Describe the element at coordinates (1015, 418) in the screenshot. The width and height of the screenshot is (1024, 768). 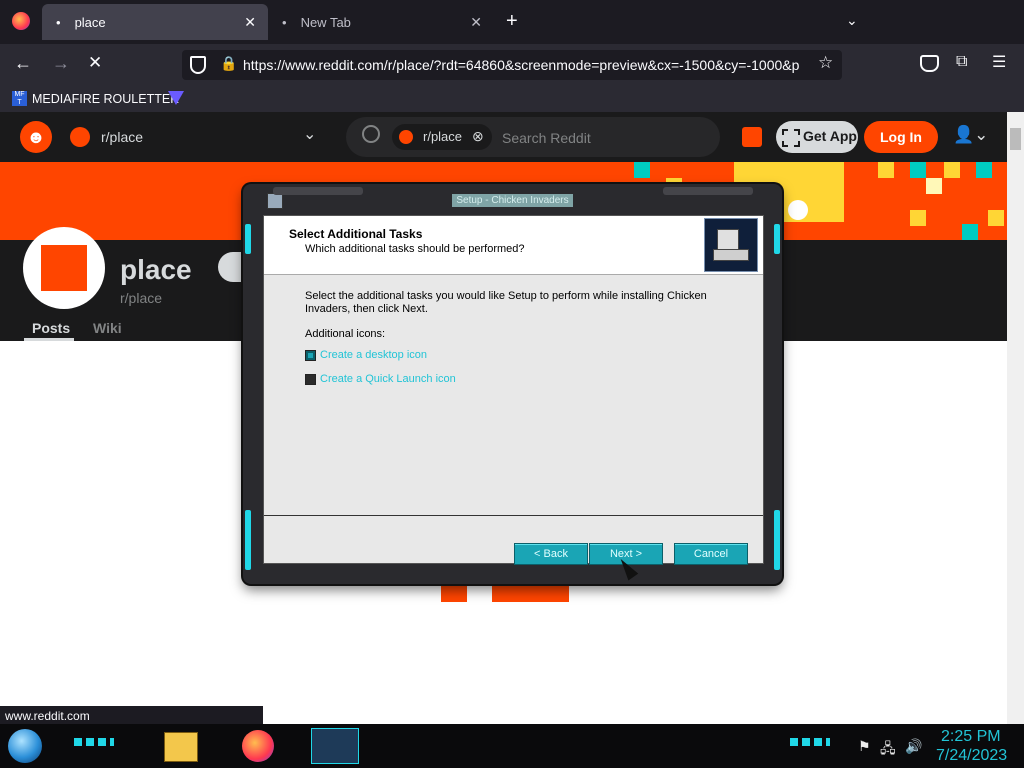
I see `scrollbar` at that location.